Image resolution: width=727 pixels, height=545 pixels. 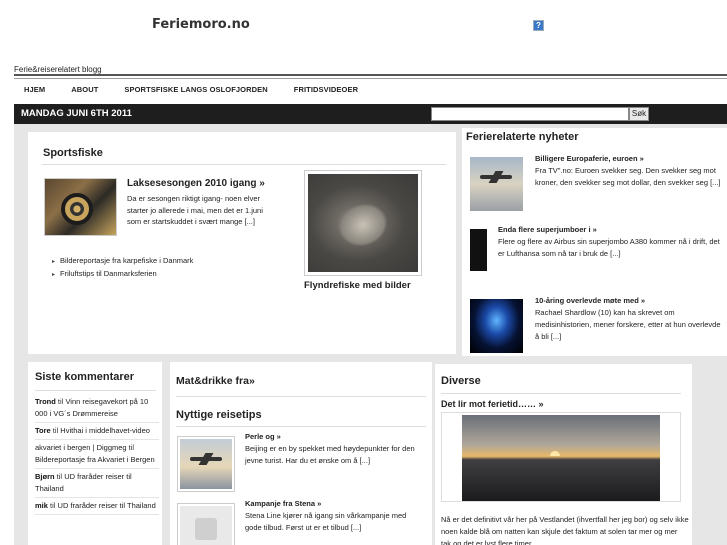 I want to click on search-button: Søk, so click(x=639, y=114).